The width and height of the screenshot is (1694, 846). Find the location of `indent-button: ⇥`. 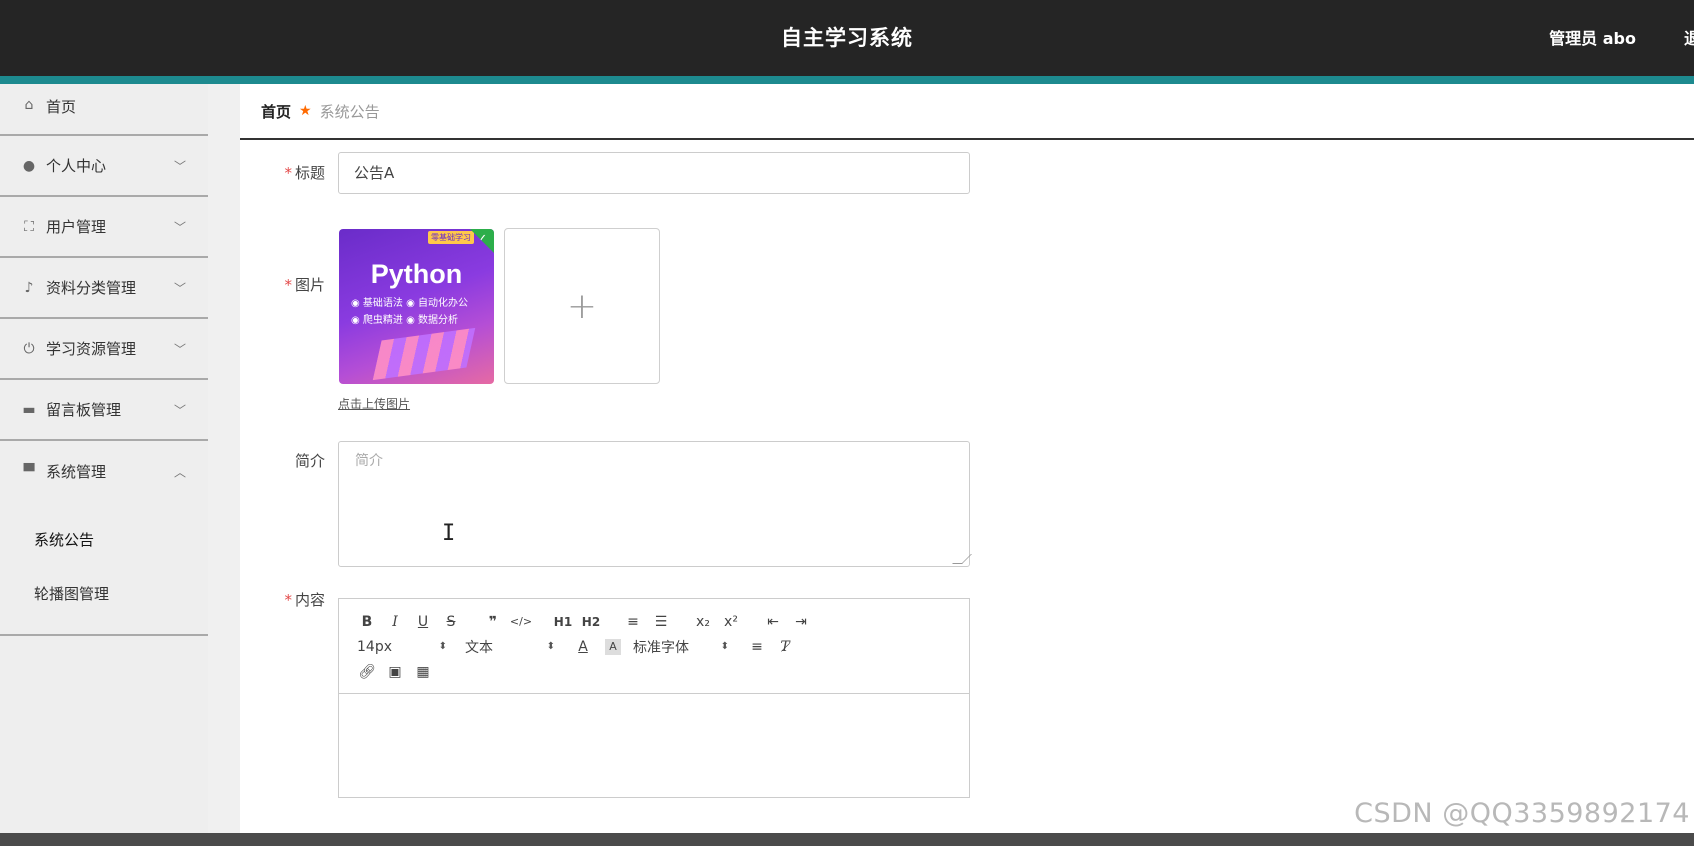

indent-button: ⇥ is located at coordinates (801, 622).